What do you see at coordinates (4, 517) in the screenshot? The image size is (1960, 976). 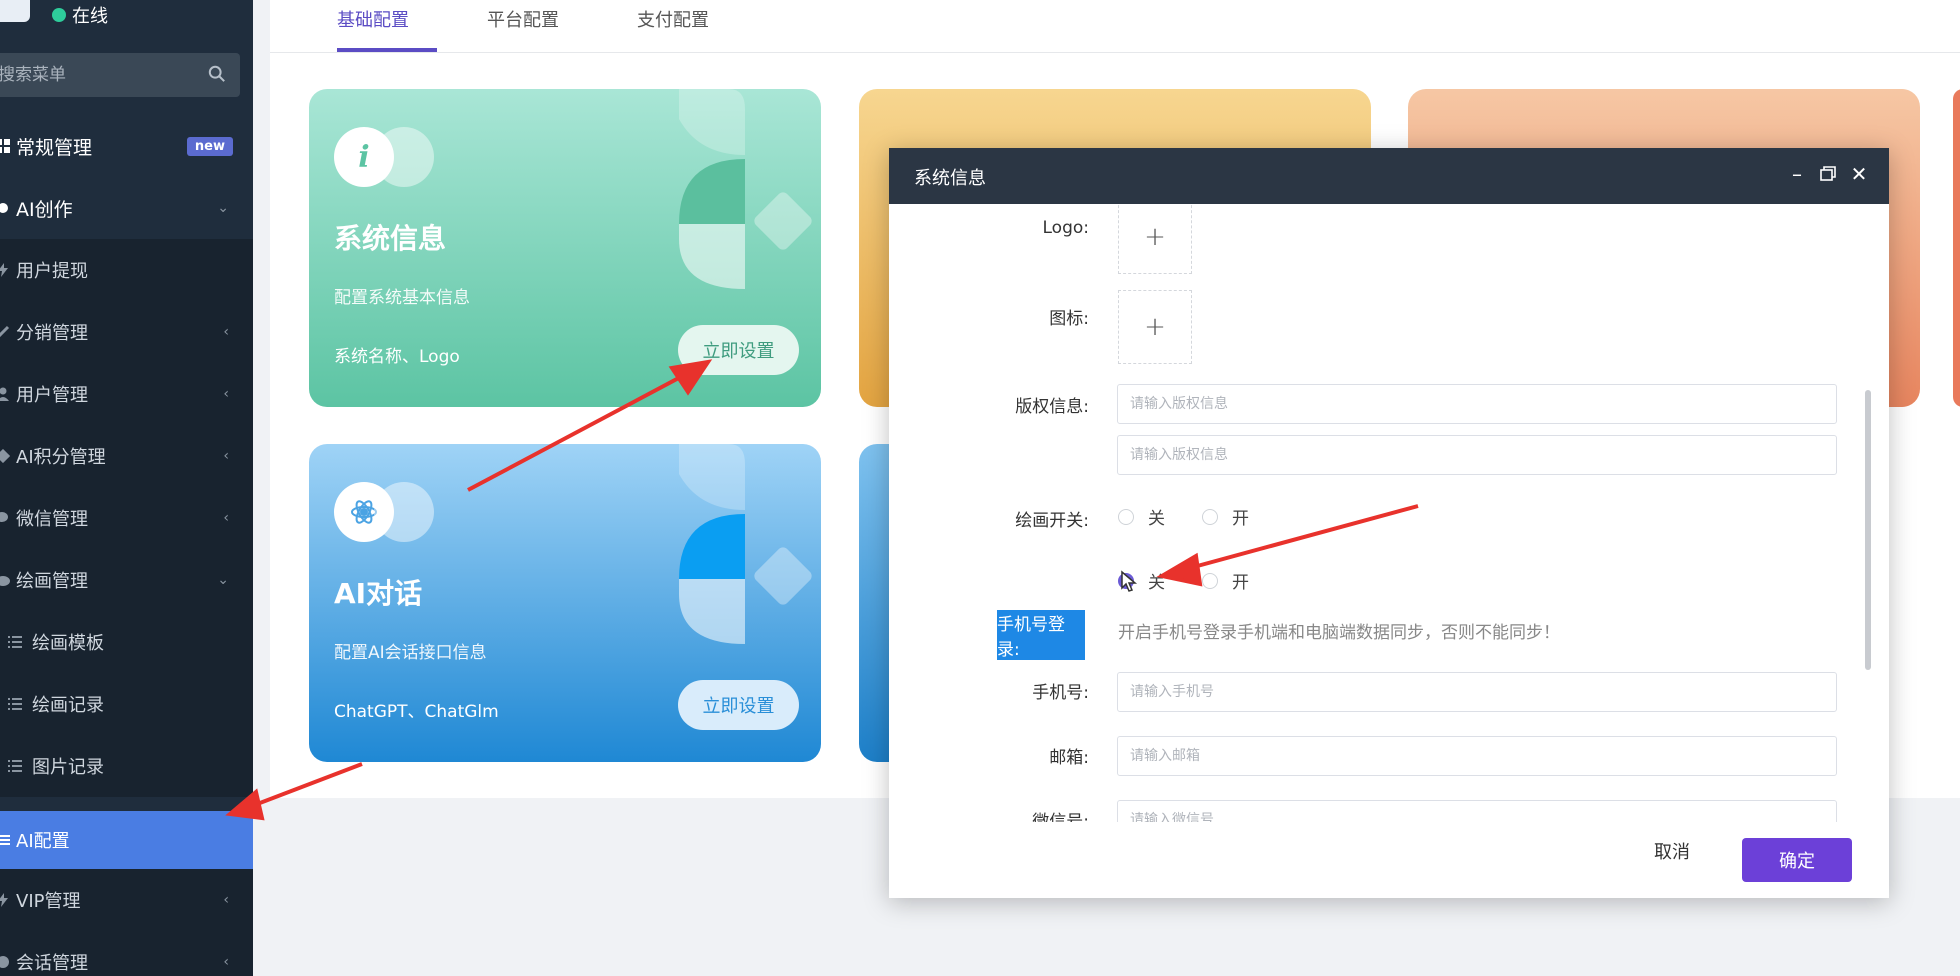 I see `wechat-icon` at bounding box center [4, 517].